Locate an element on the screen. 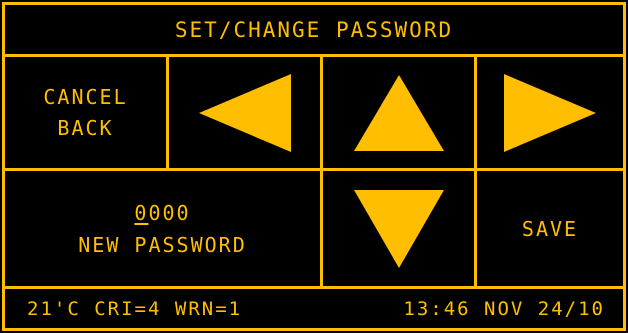 This screenshot has width=628, height=333. left-arrow-button is located at coordinates (244, 112).